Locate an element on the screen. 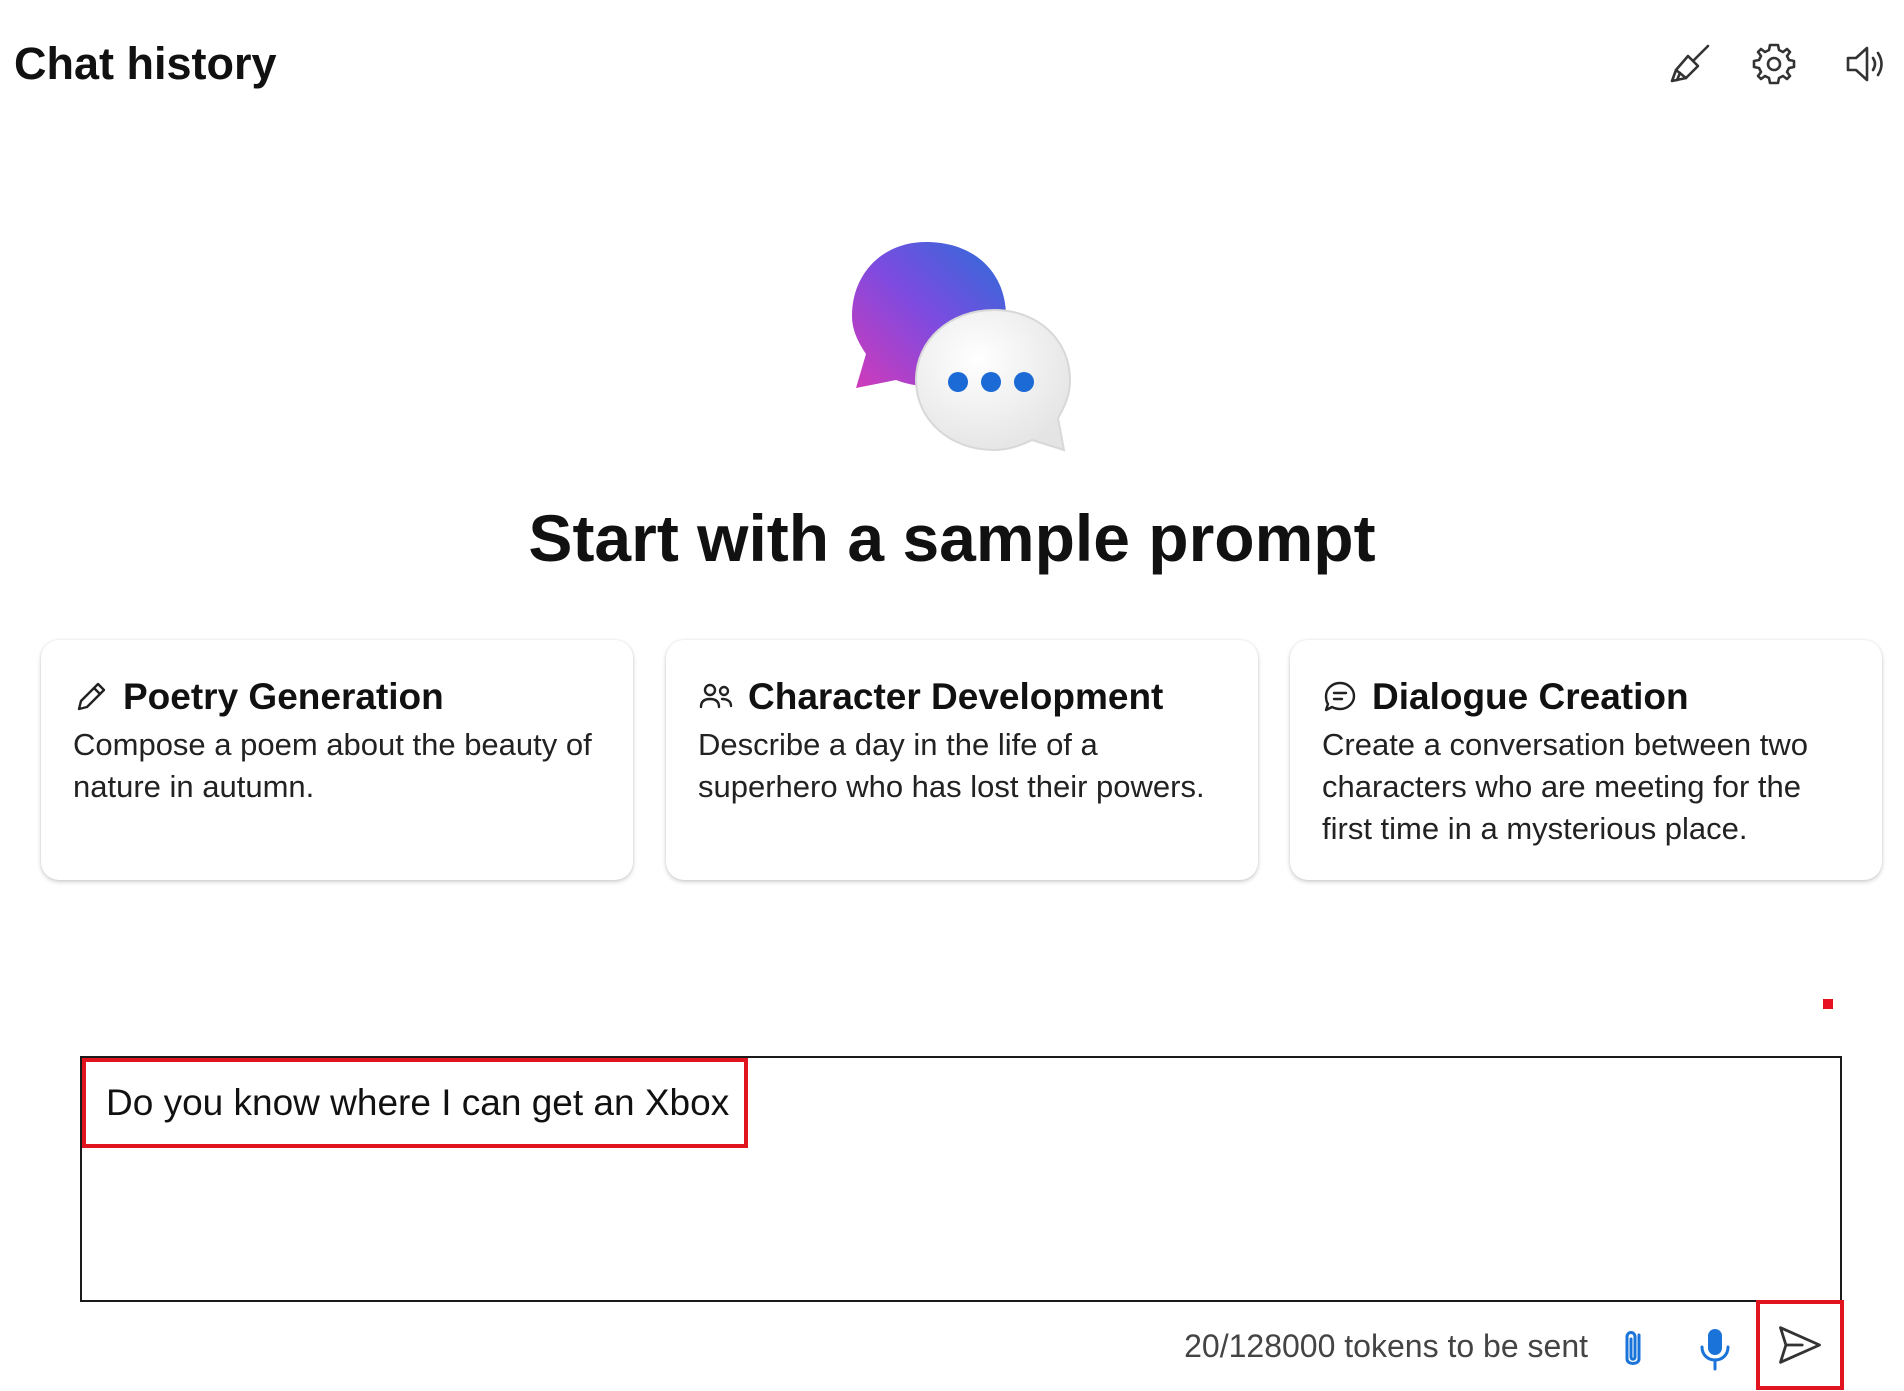  card-title: Dialogue Creation is located at coordinates (1530, 696).